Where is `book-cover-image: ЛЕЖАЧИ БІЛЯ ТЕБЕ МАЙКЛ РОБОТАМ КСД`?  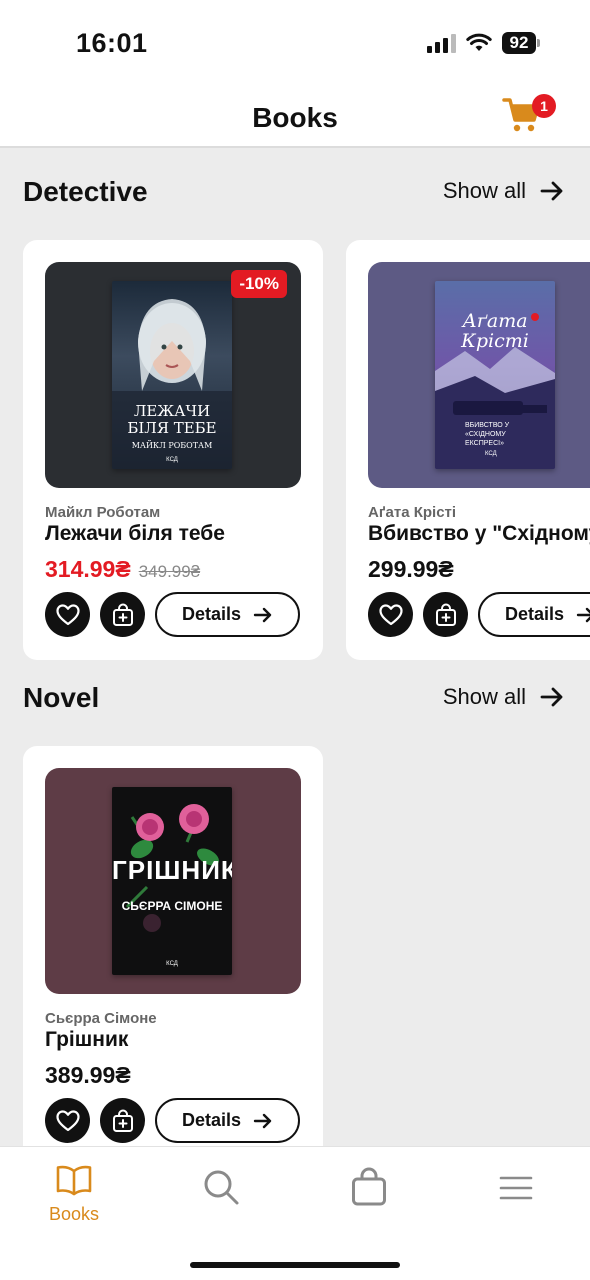 book-cover-image: ЛЕЖАЧИ БІЛЯ ТЕБЕ МАЙКЛ РОБОТАМ КСД is located at coordinates (172, 375).